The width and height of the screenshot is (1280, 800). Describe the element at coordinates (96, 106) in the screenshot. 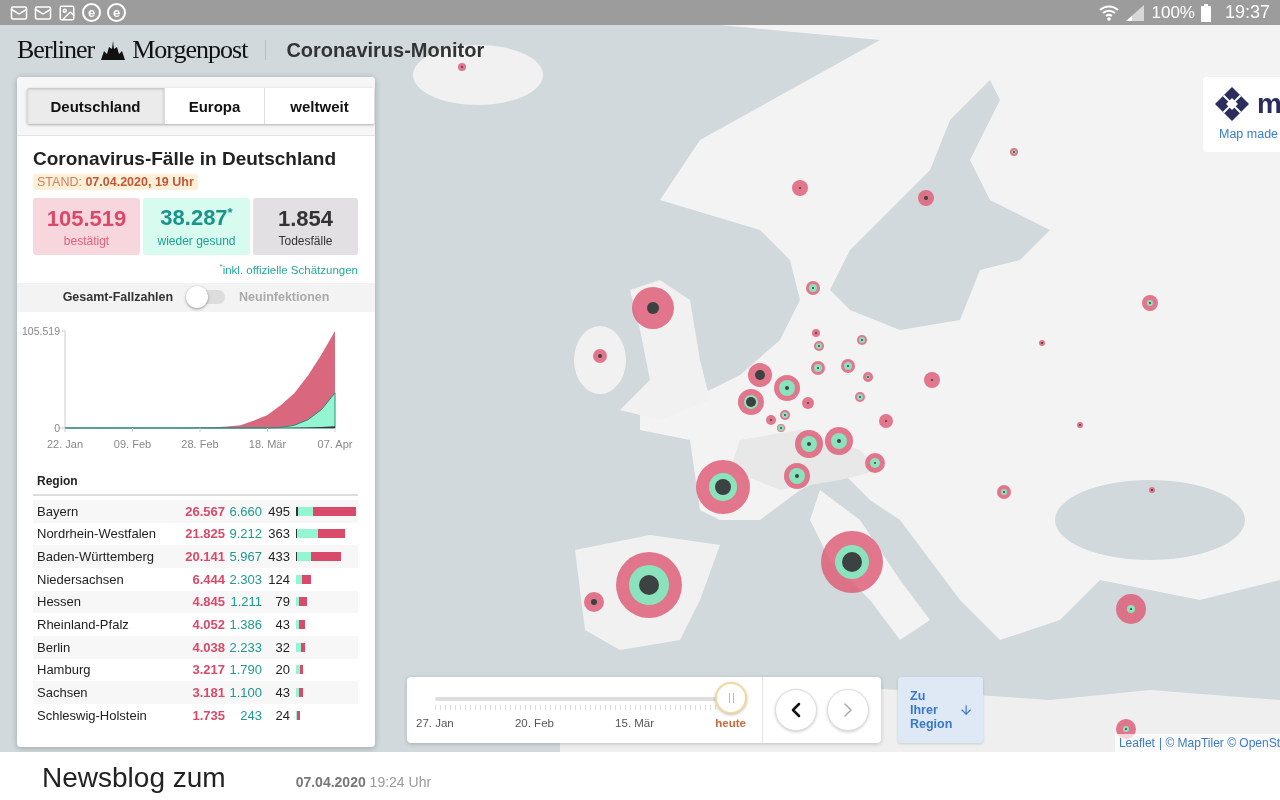

I see `region-tab: Deutschland` at that location.